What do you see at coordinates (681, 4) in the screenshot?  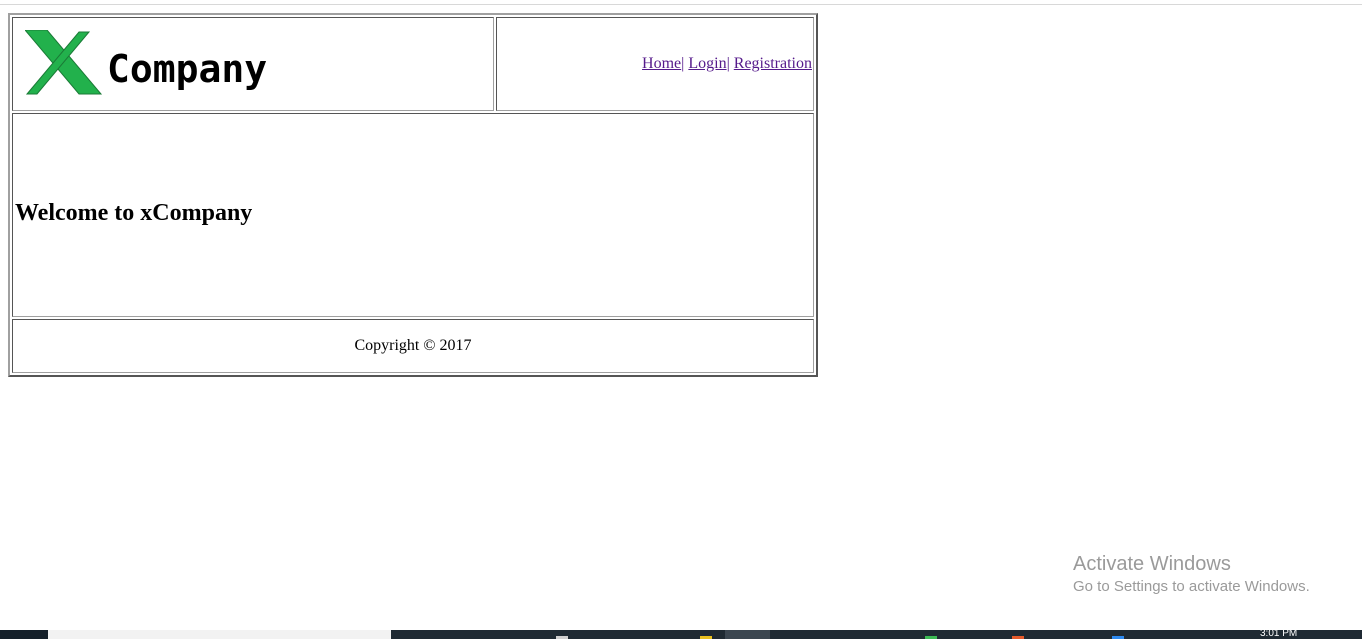 I see `browser-top-border` at bounding box center [681, 4].